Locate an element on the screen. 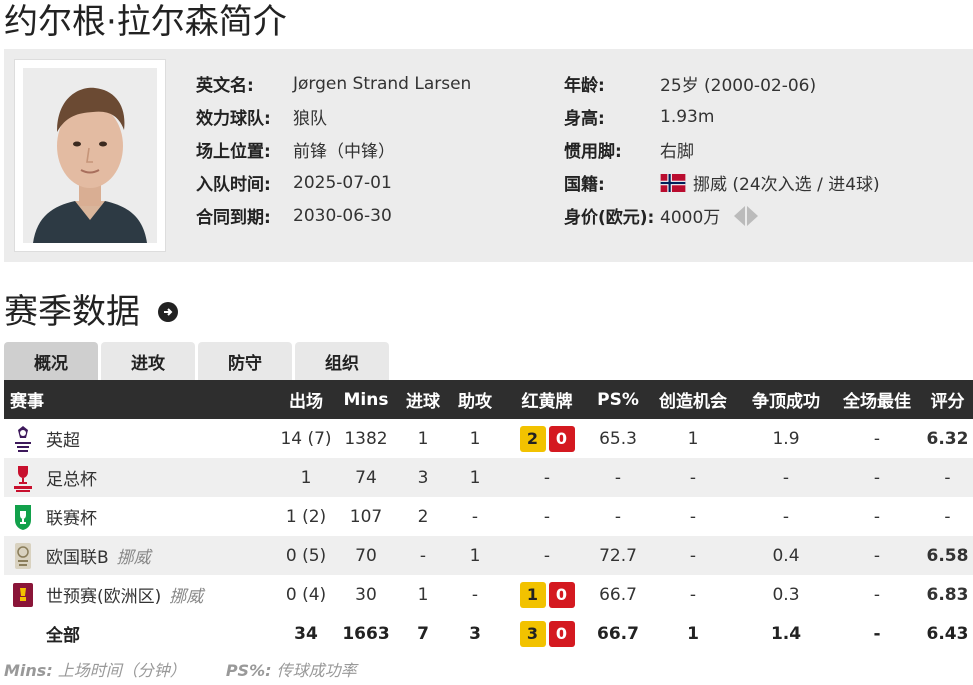 The height and width of the screenshot is (685, 973). info-value: 1.93m is located at coordinates (687, 116).